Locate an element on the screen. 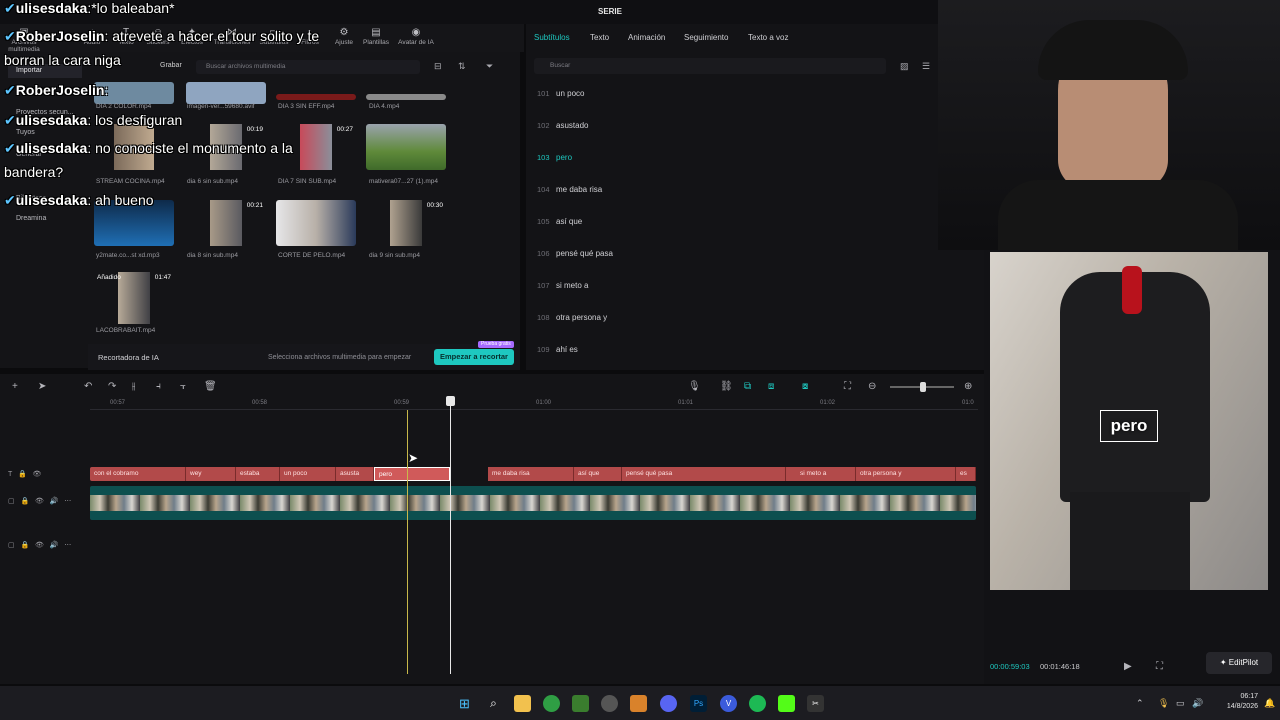 This screenshot has width=1280, height=720. video-track-controls: ▢ 🔒 👁 🔊 ⋯ is located at coordinates (39, 501).